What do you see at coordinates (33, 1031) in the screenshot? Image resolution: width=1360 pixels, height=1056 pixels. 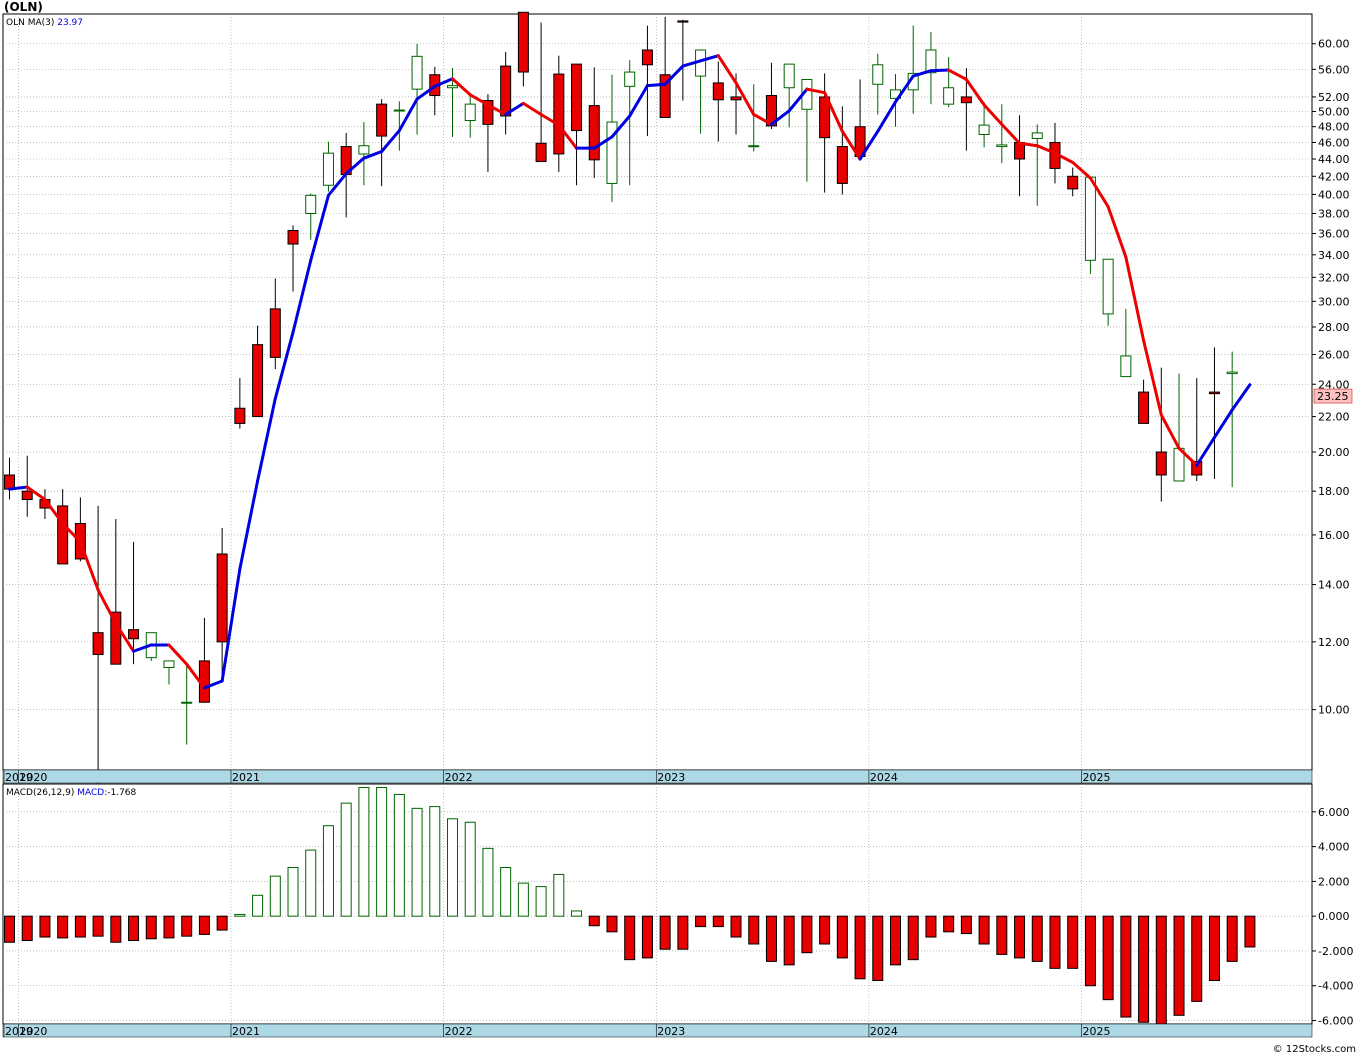 I see `macd-x-tick-label: 2020` at bounding box center [33, 1031].